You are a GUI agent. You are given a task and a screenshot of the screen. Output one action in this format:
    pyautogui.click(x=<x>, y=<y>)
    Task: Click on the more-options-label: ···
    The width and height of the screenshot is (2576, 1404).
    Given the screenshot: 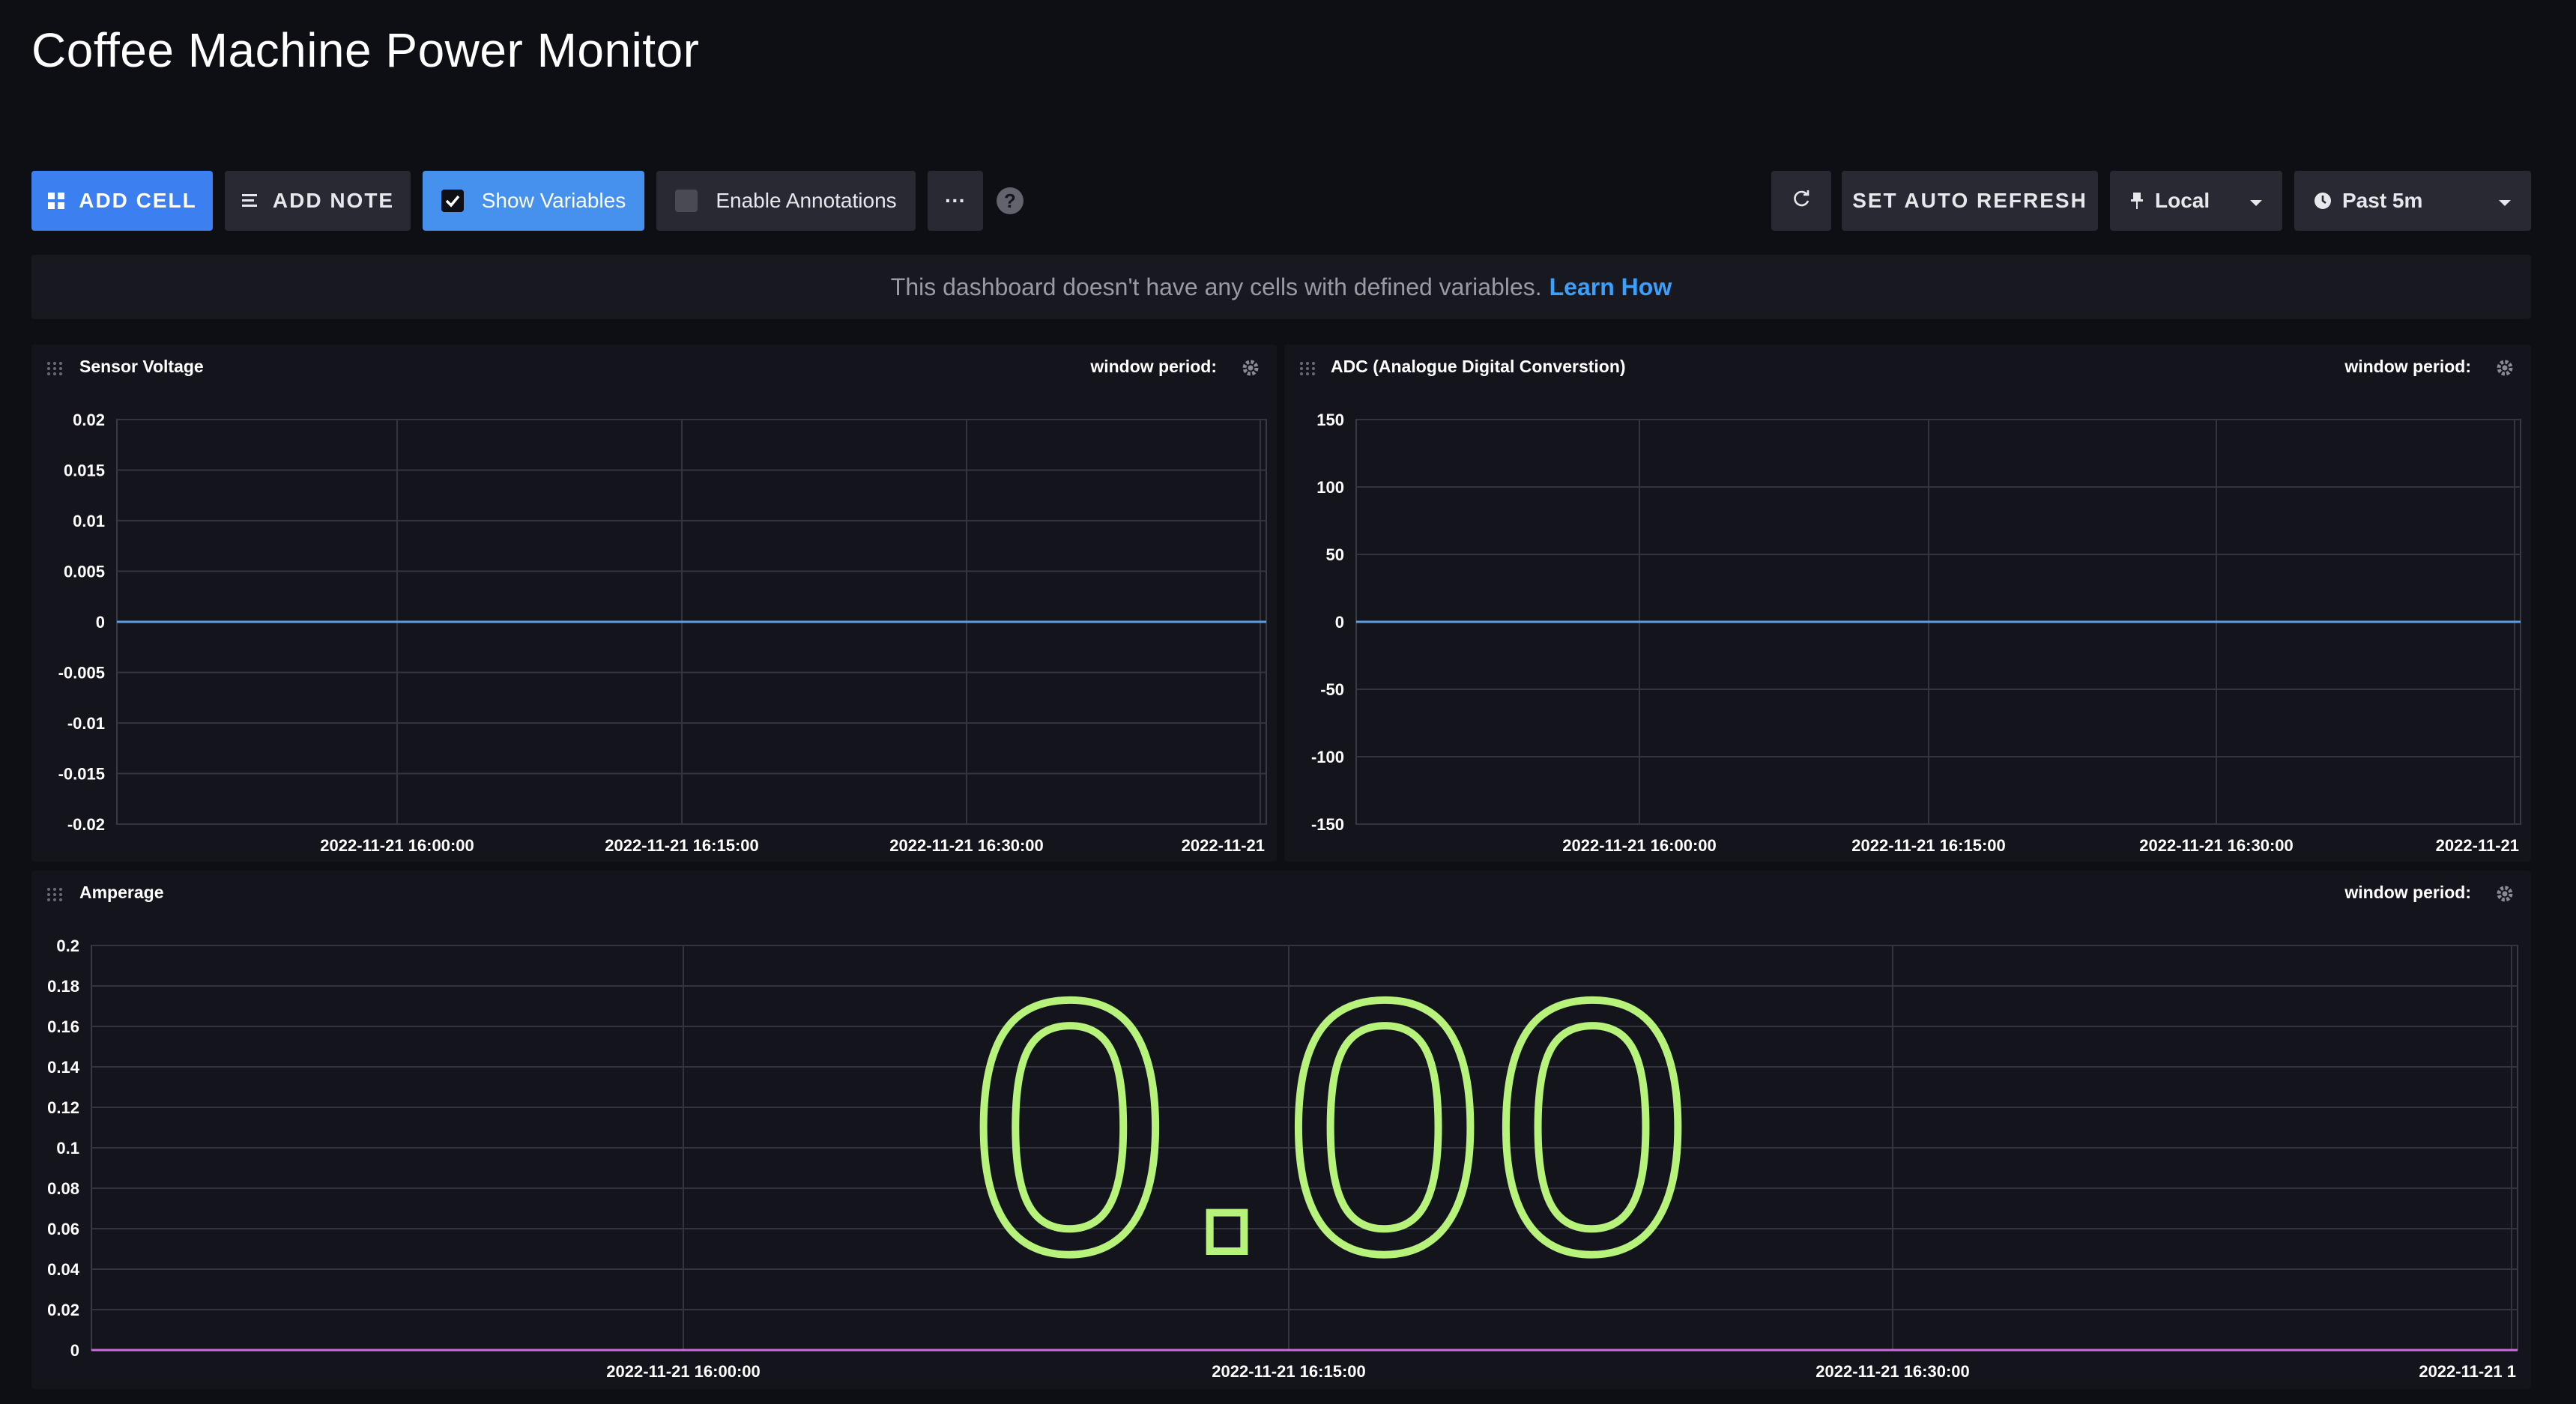 What is the action you would take?
    pyautogui.click(x=955, y=201)
    